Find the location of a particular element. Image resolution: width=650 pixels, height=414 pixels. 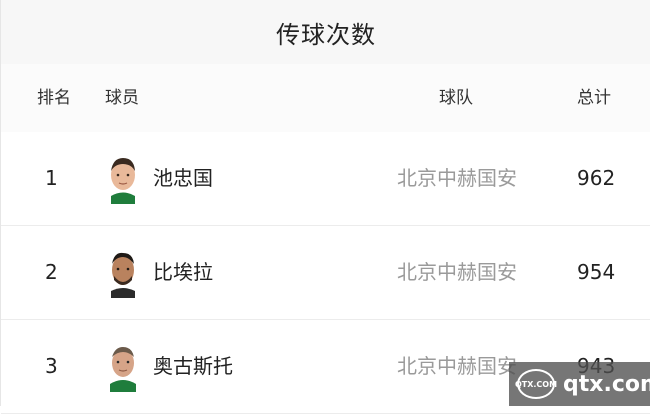

player-name: 奥古斯托 is located at coordinates (193, 366).